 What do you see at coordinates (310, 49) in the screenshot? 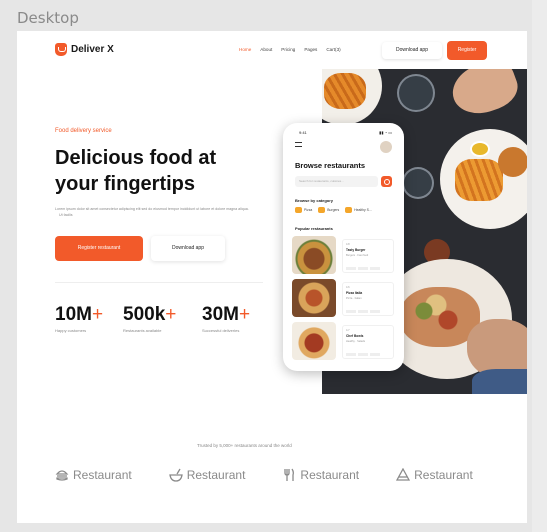
I see `nav-link-pages: Pages` at bounding box center [310, 49].